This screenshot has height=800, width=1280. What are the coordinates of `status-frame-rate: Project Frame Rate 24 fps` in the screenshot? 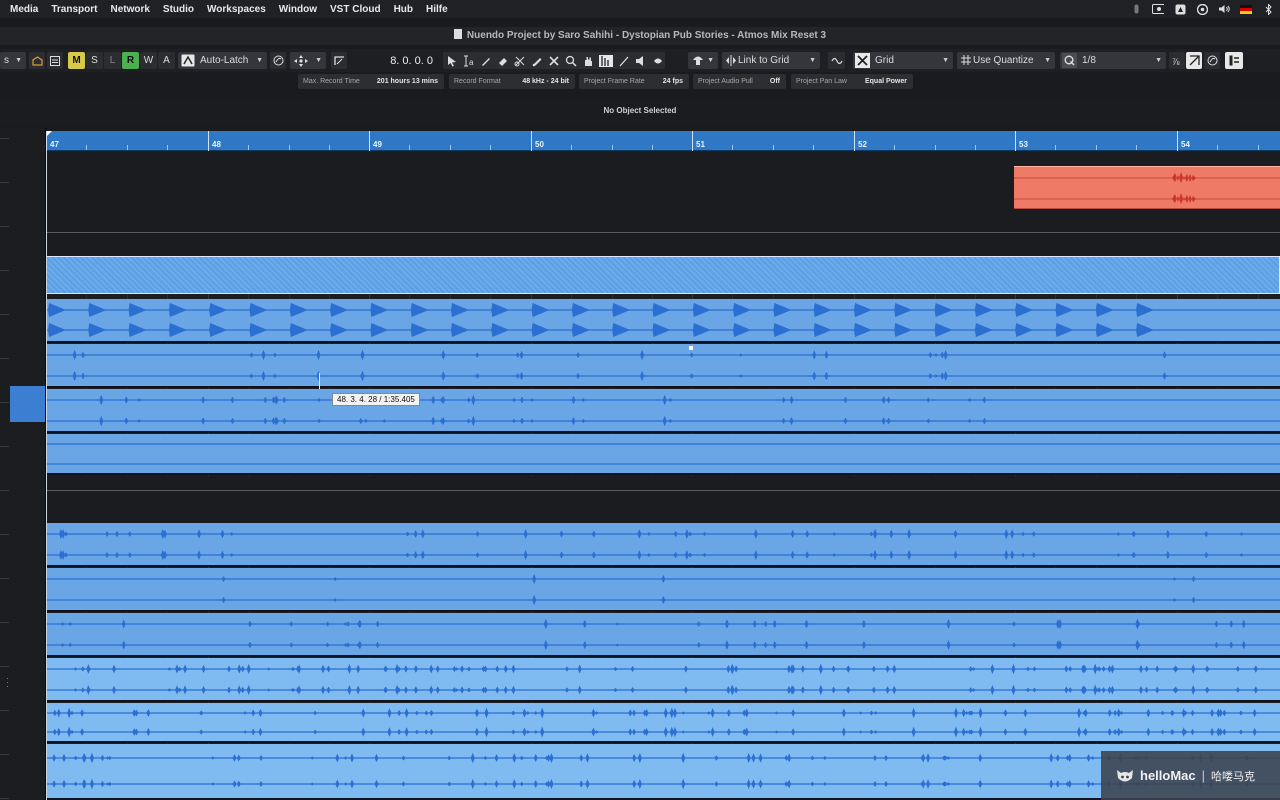 It's located at (634, 81).